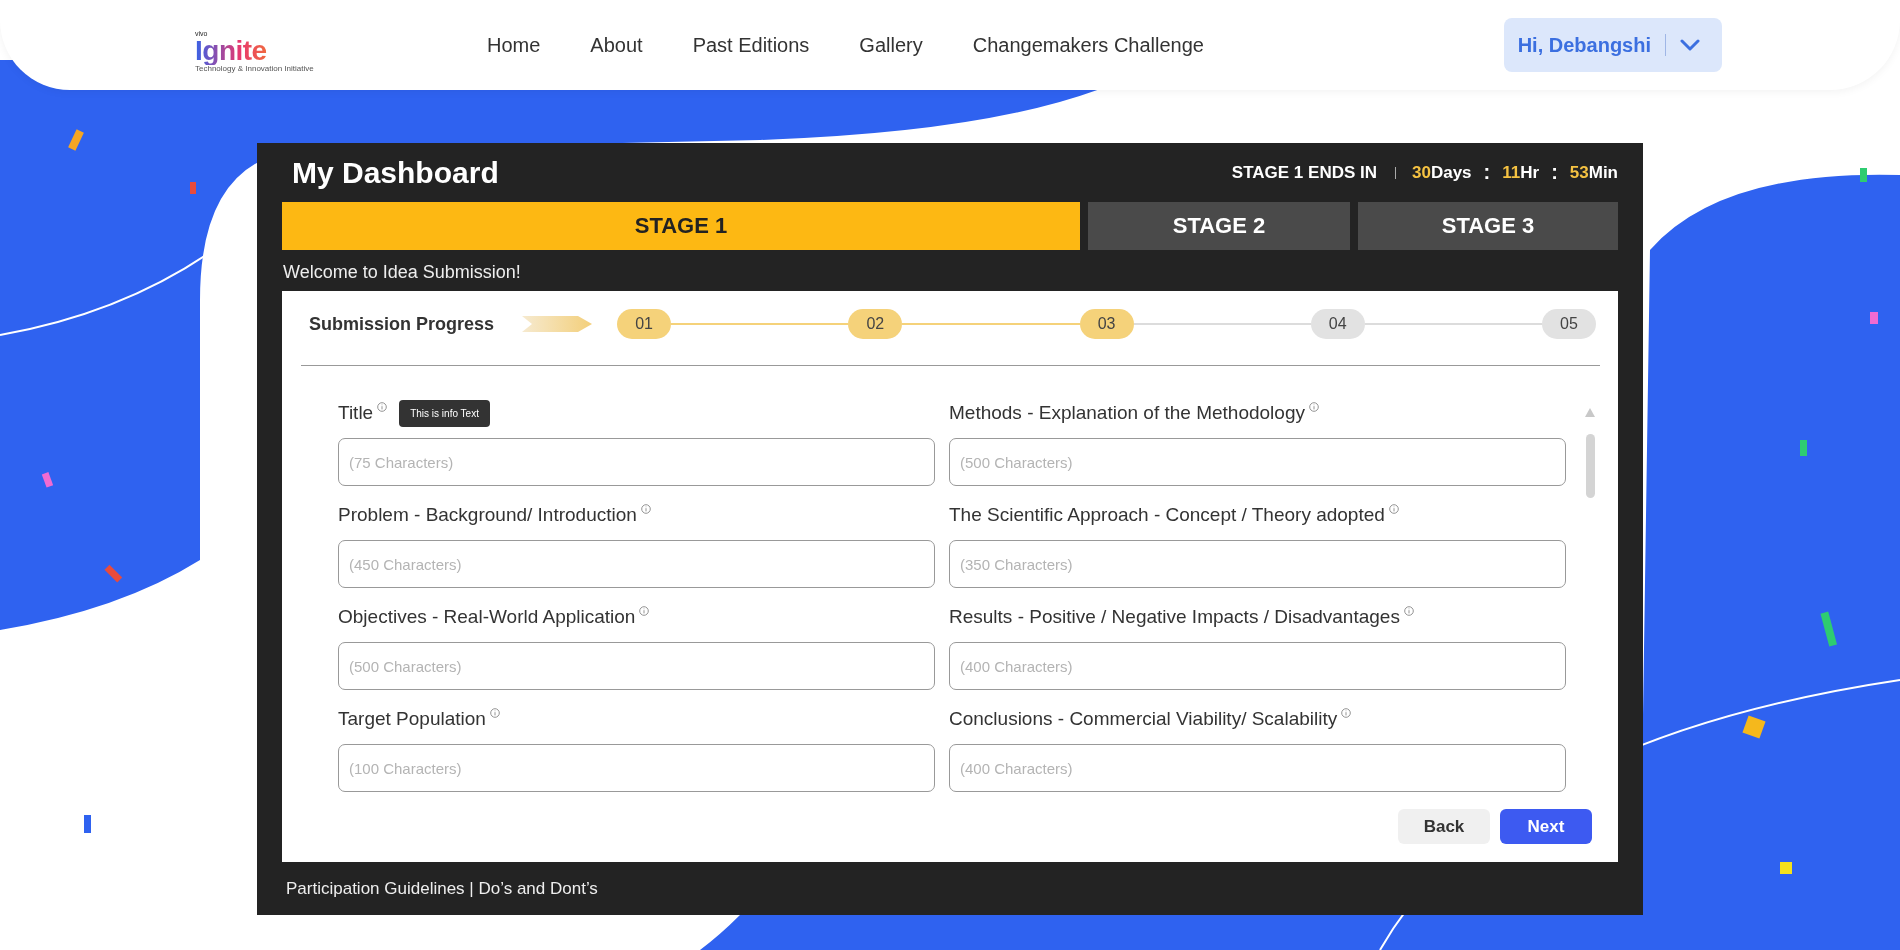 Image resolution: width=1900 pixels, height=950 pixels. I want to click on field-label: Target Population, so click(412, 719).